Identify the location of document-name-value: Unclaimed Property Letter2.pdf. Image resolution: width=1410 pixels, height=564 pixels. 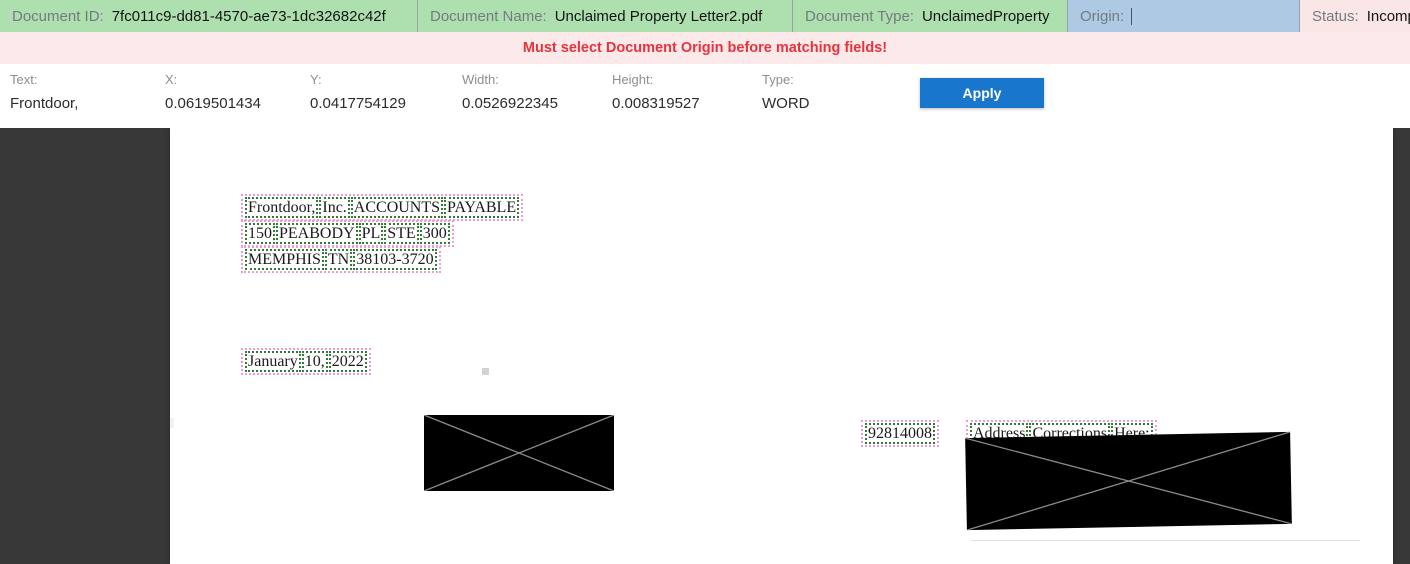
(658, 16).